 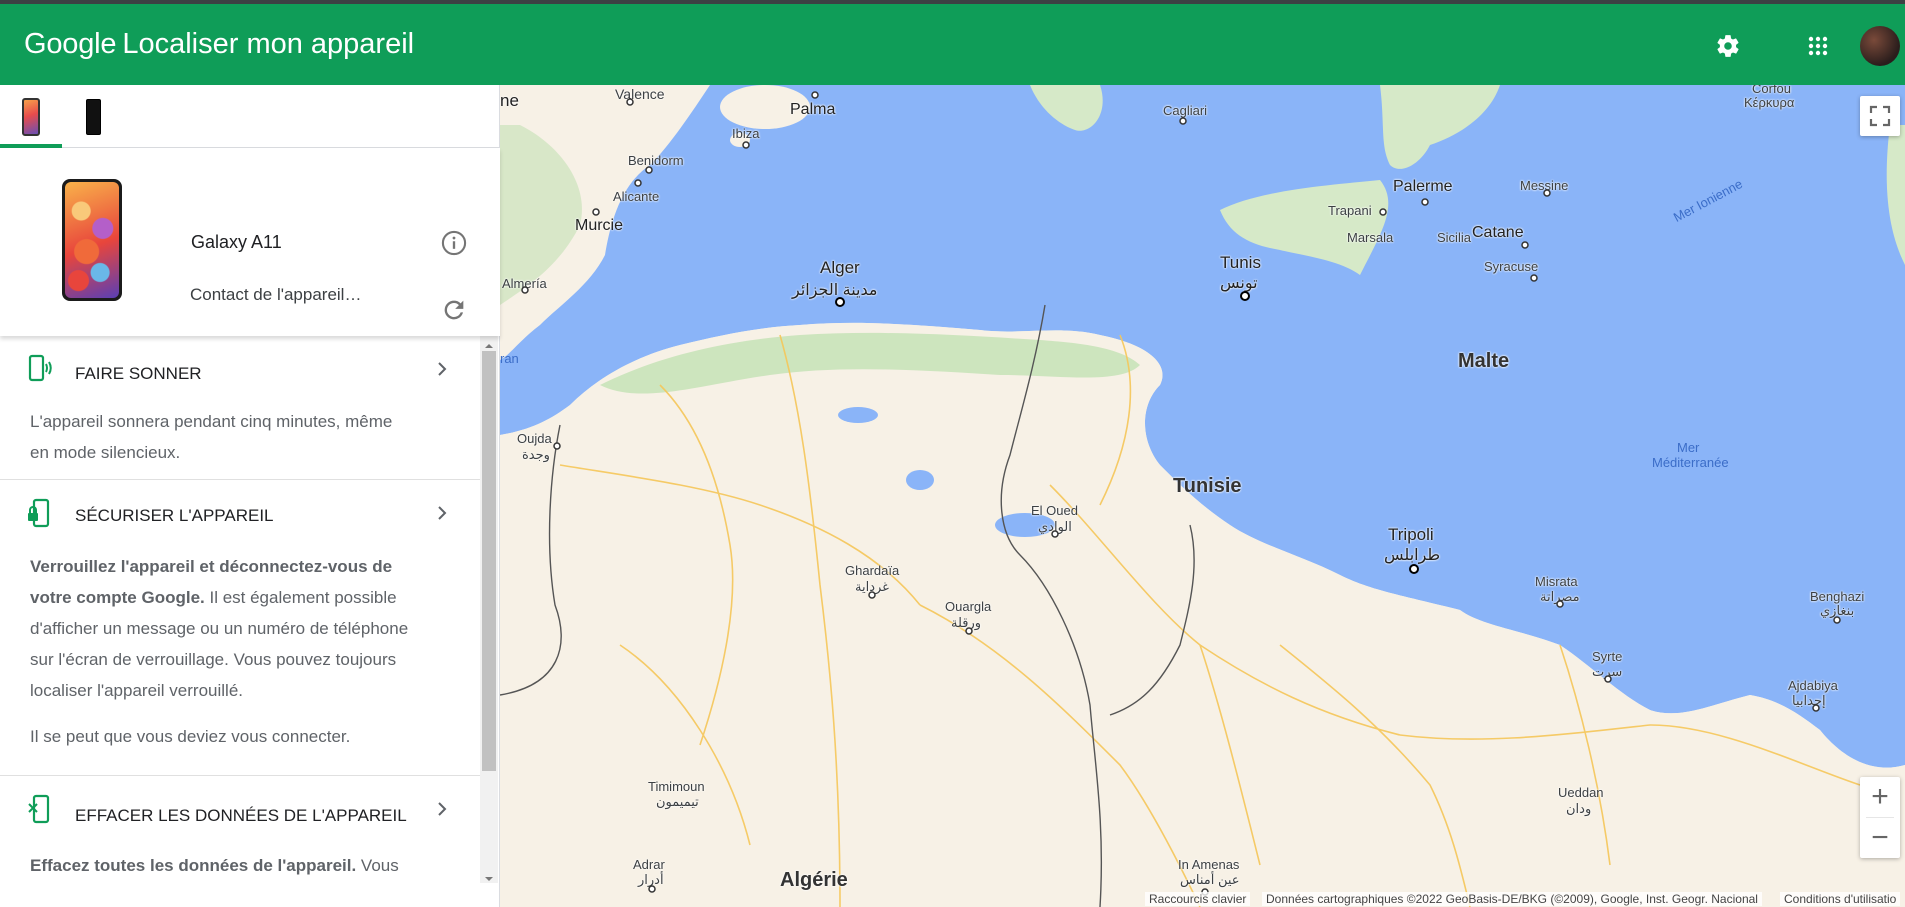 What do you see at coordinates (174, 515) in the screenshot?
I see `secure-title: SÉCURISER L'APPAREIL` at bounding box center [174, 515].